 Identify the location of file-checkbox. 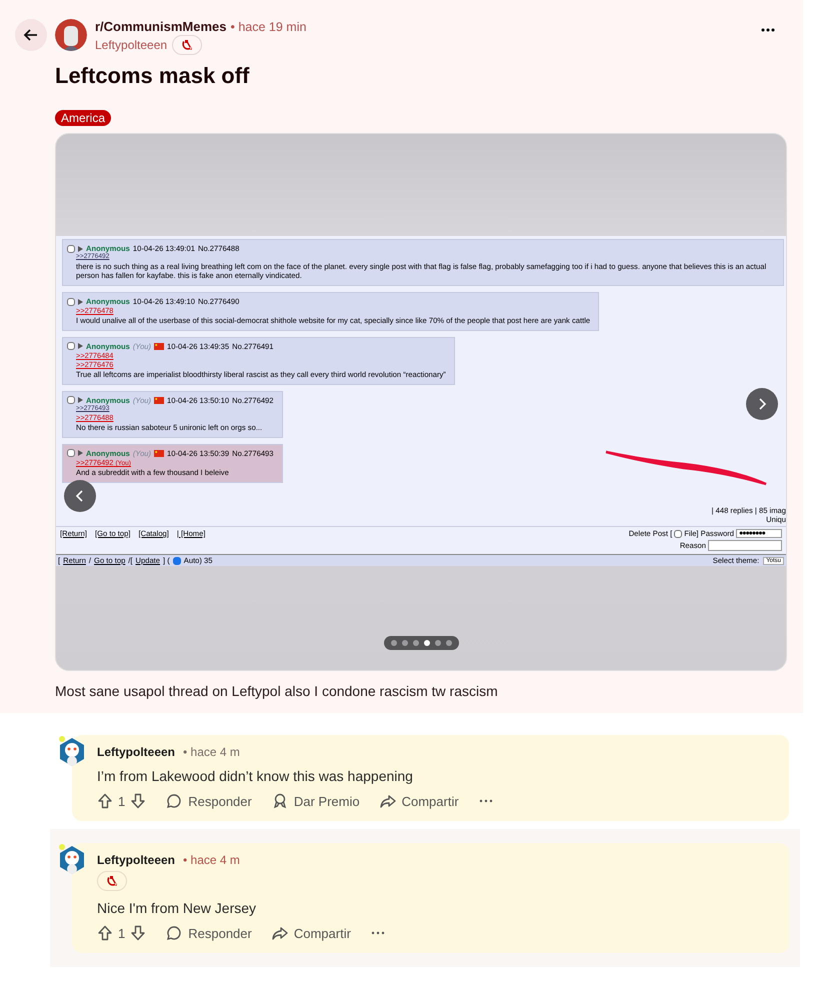
(678, 534).